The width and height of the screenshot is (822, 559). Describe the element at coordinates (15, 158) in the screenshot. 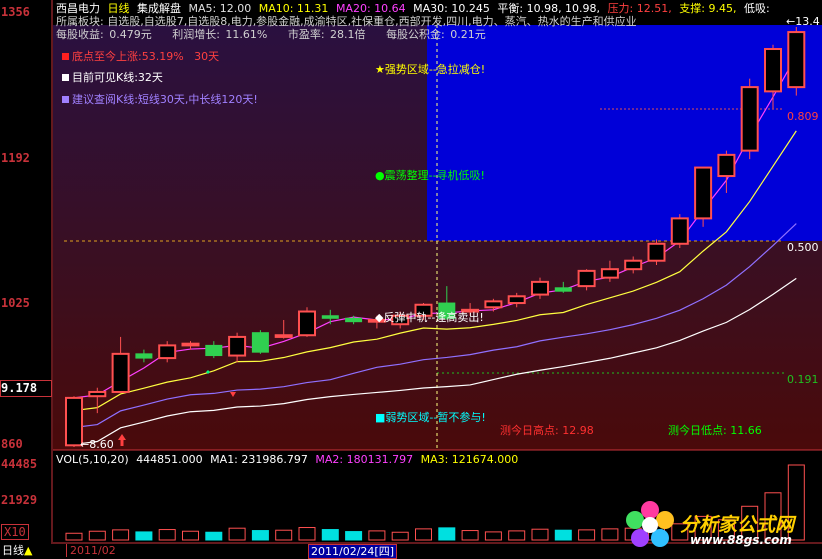

I see `y-label-1192: 1192` at that location.